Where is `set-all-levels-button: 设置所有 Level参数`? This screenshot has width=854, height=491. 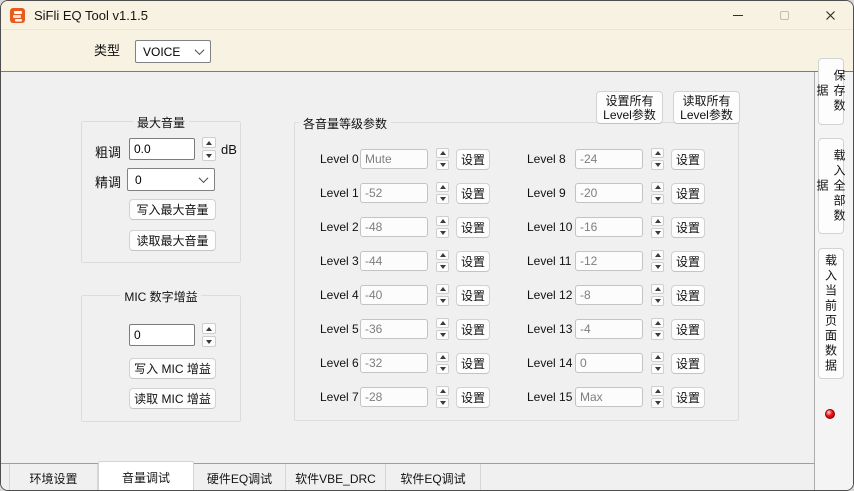 set-all-levels-button: 设置所有 Level参数 is located at coordinates (629, 107).